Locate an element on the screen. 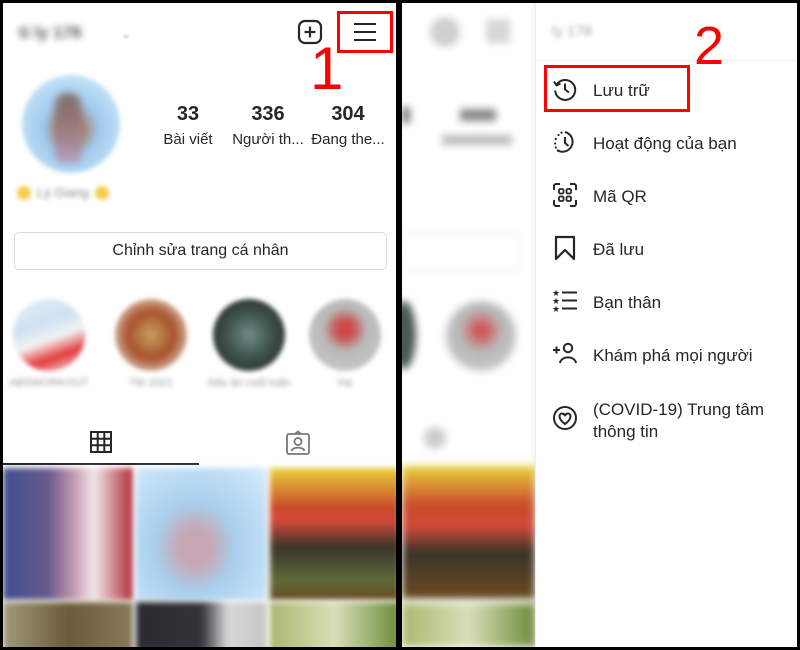  menu-label: Khám phá mọi người is located at coordinates (673, 355).